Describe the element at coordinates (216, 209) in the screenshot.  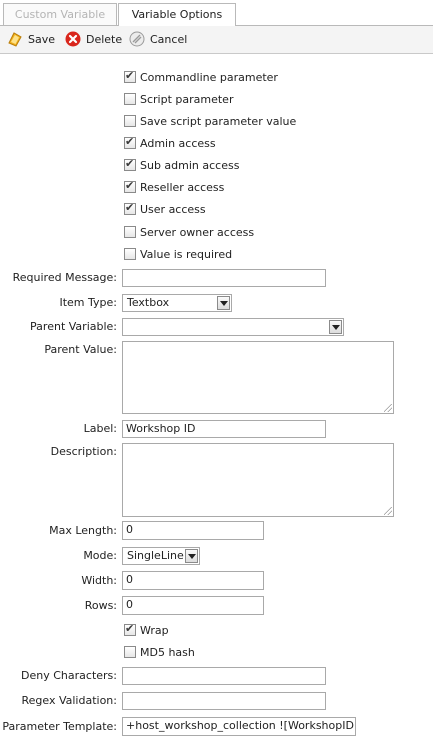
I see `option-user-access: User access` at that location.